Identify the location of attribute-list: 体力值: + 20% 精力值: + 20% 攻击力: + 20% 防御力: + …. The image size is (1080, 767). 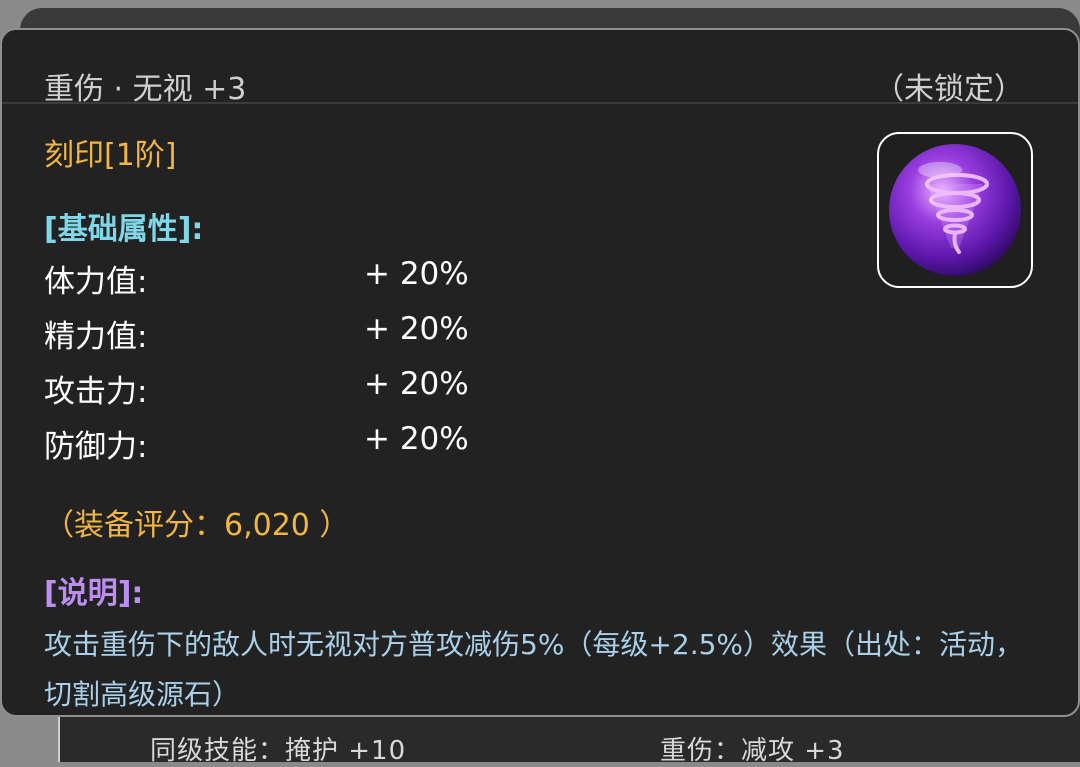
(294, 366).